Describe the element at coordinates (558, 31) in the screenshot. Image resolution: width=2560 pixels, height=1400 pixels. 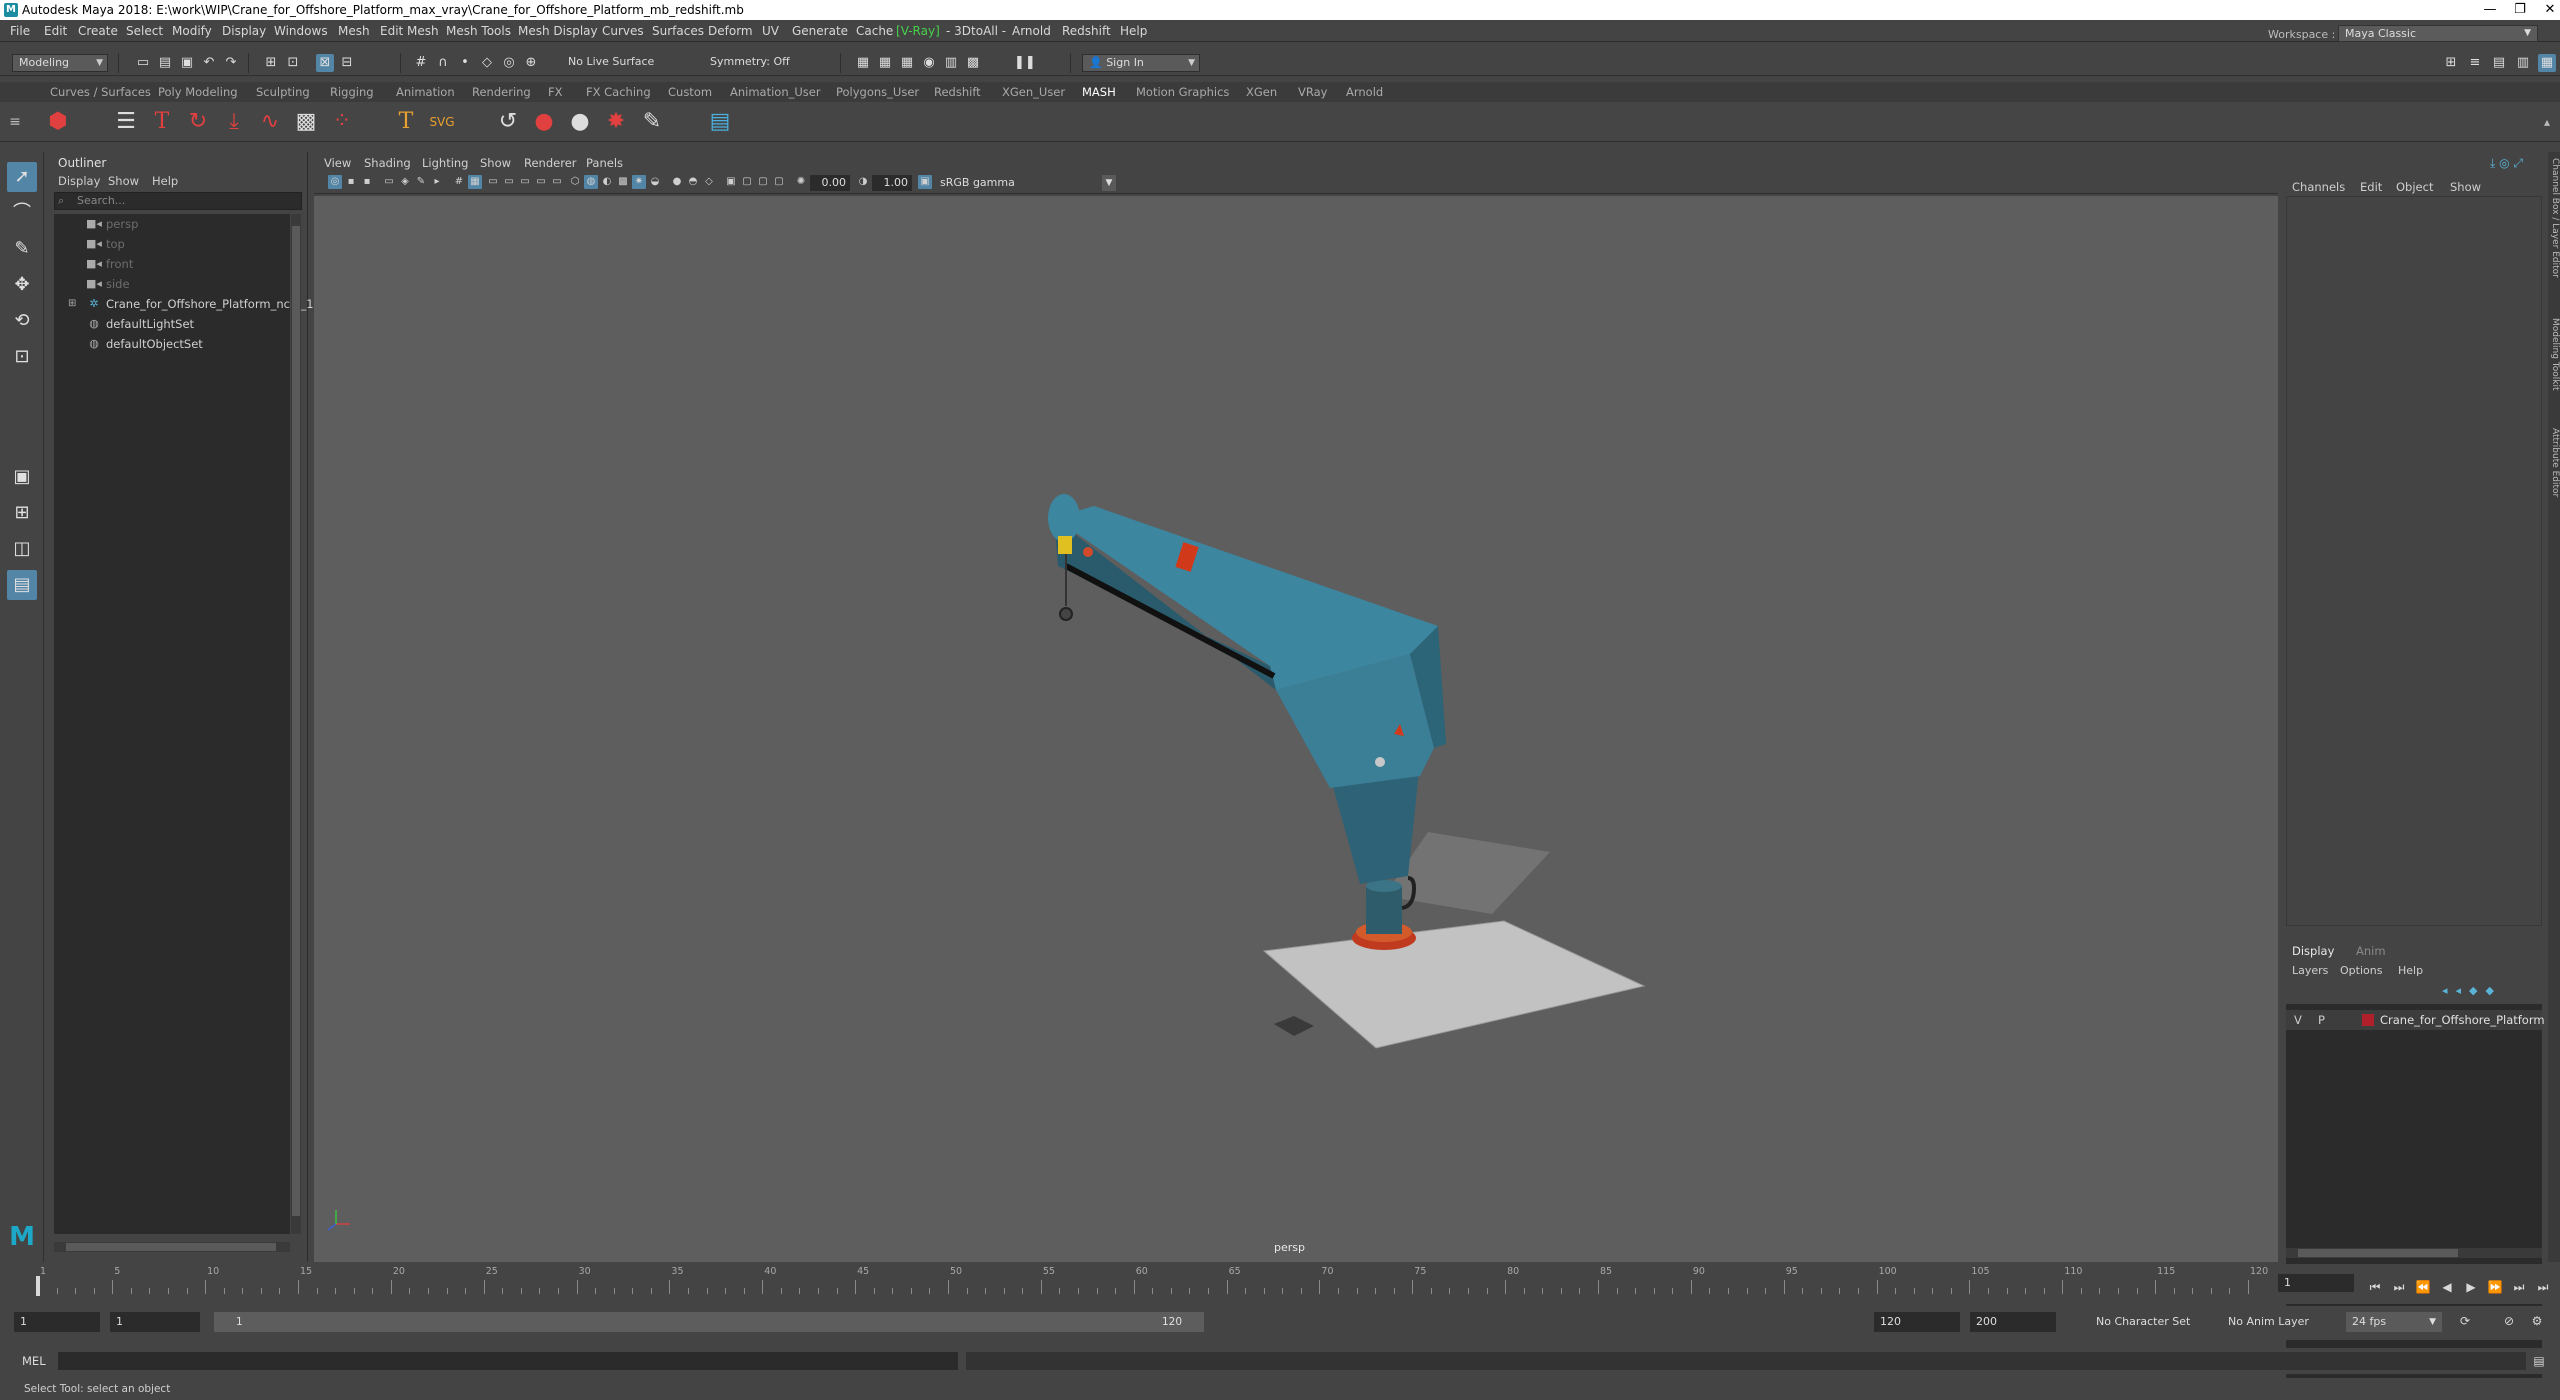
I see `menu-mesh-display: Mesh Display` at that location.